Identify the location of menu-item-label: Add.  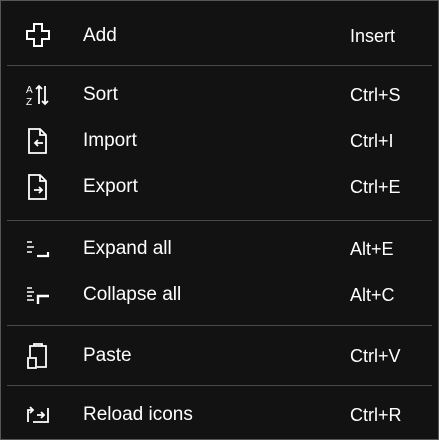
(100, 35).